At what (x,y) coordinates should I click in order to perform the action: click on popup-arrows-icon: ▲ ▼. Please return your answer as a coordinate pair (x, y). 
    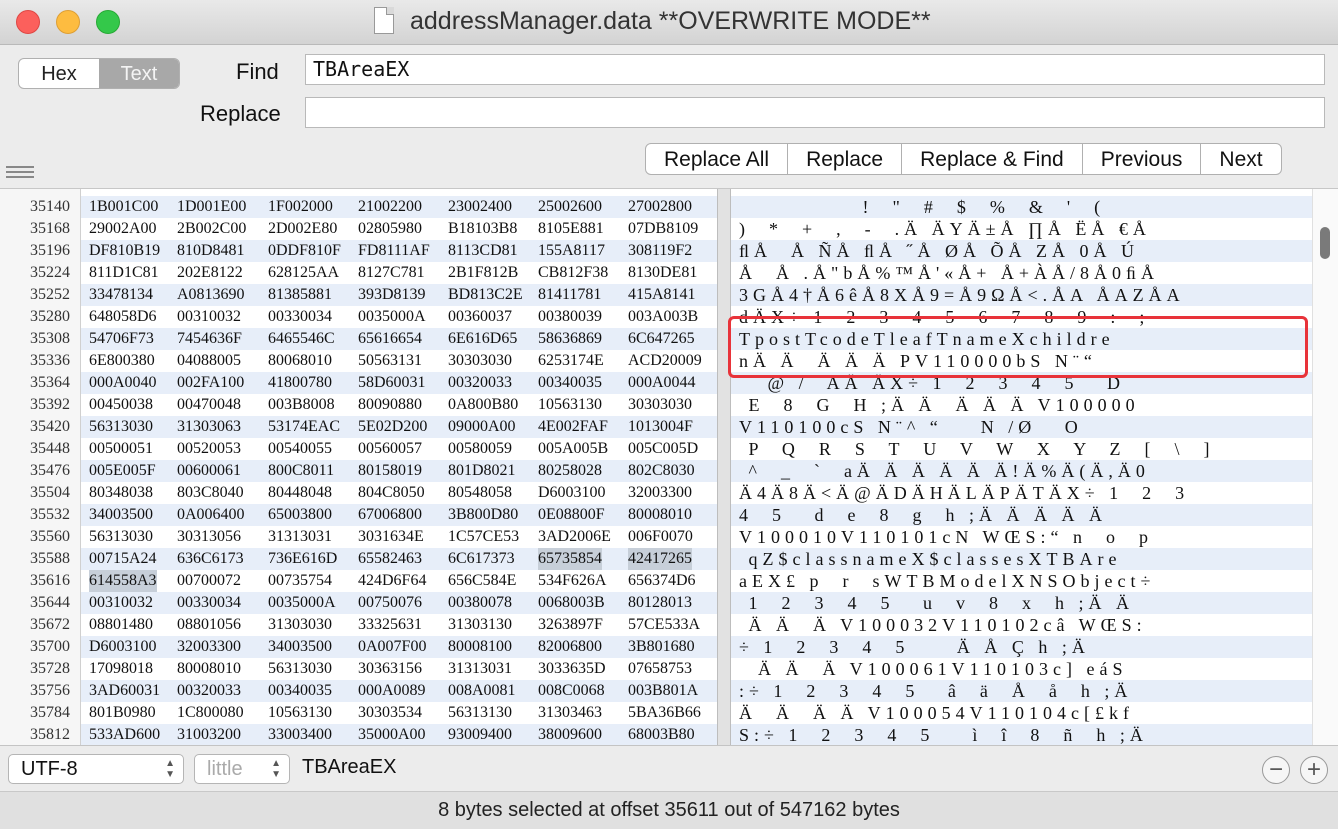
    Looking at the image, I should click on (276, 769).